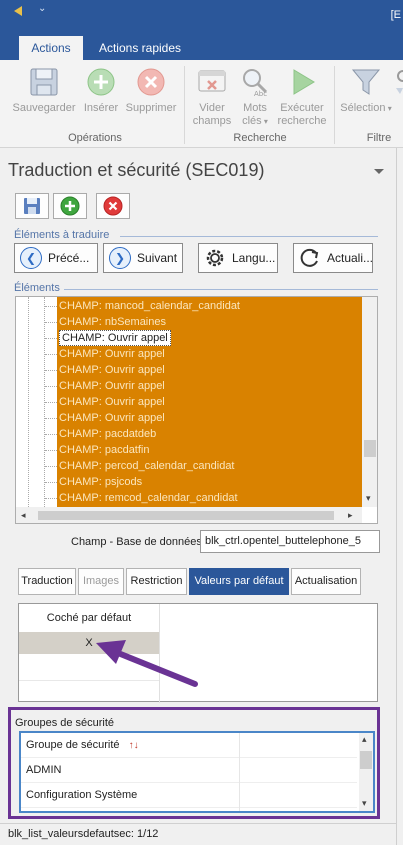 This screenshot has height=845, width=403. What do you see at coordinates (255, 83) in the screenshot?
I see `magnifier-abc-icon: Abc` at bounding box center [255, 83].